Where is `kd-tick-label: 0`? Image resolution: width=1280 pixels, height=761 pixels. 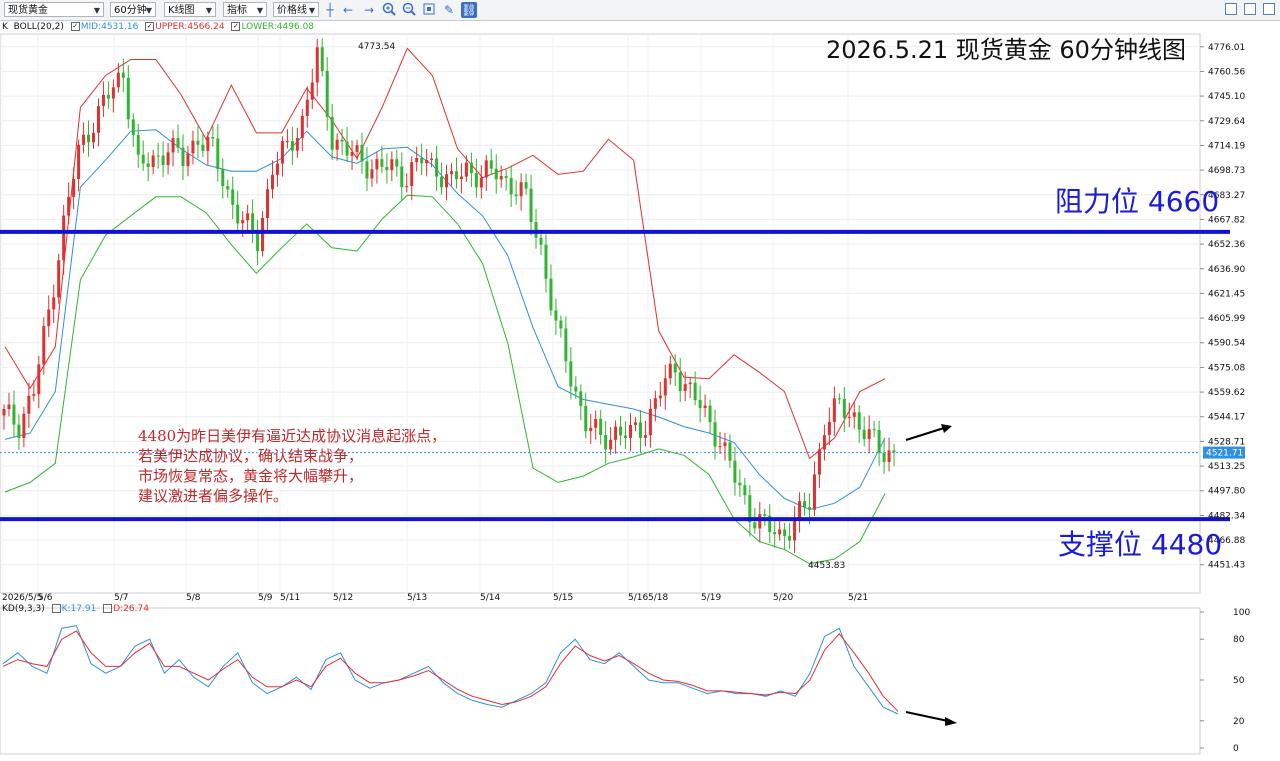
kd-tick-label: 0 is located at coordinates (1236, 749).